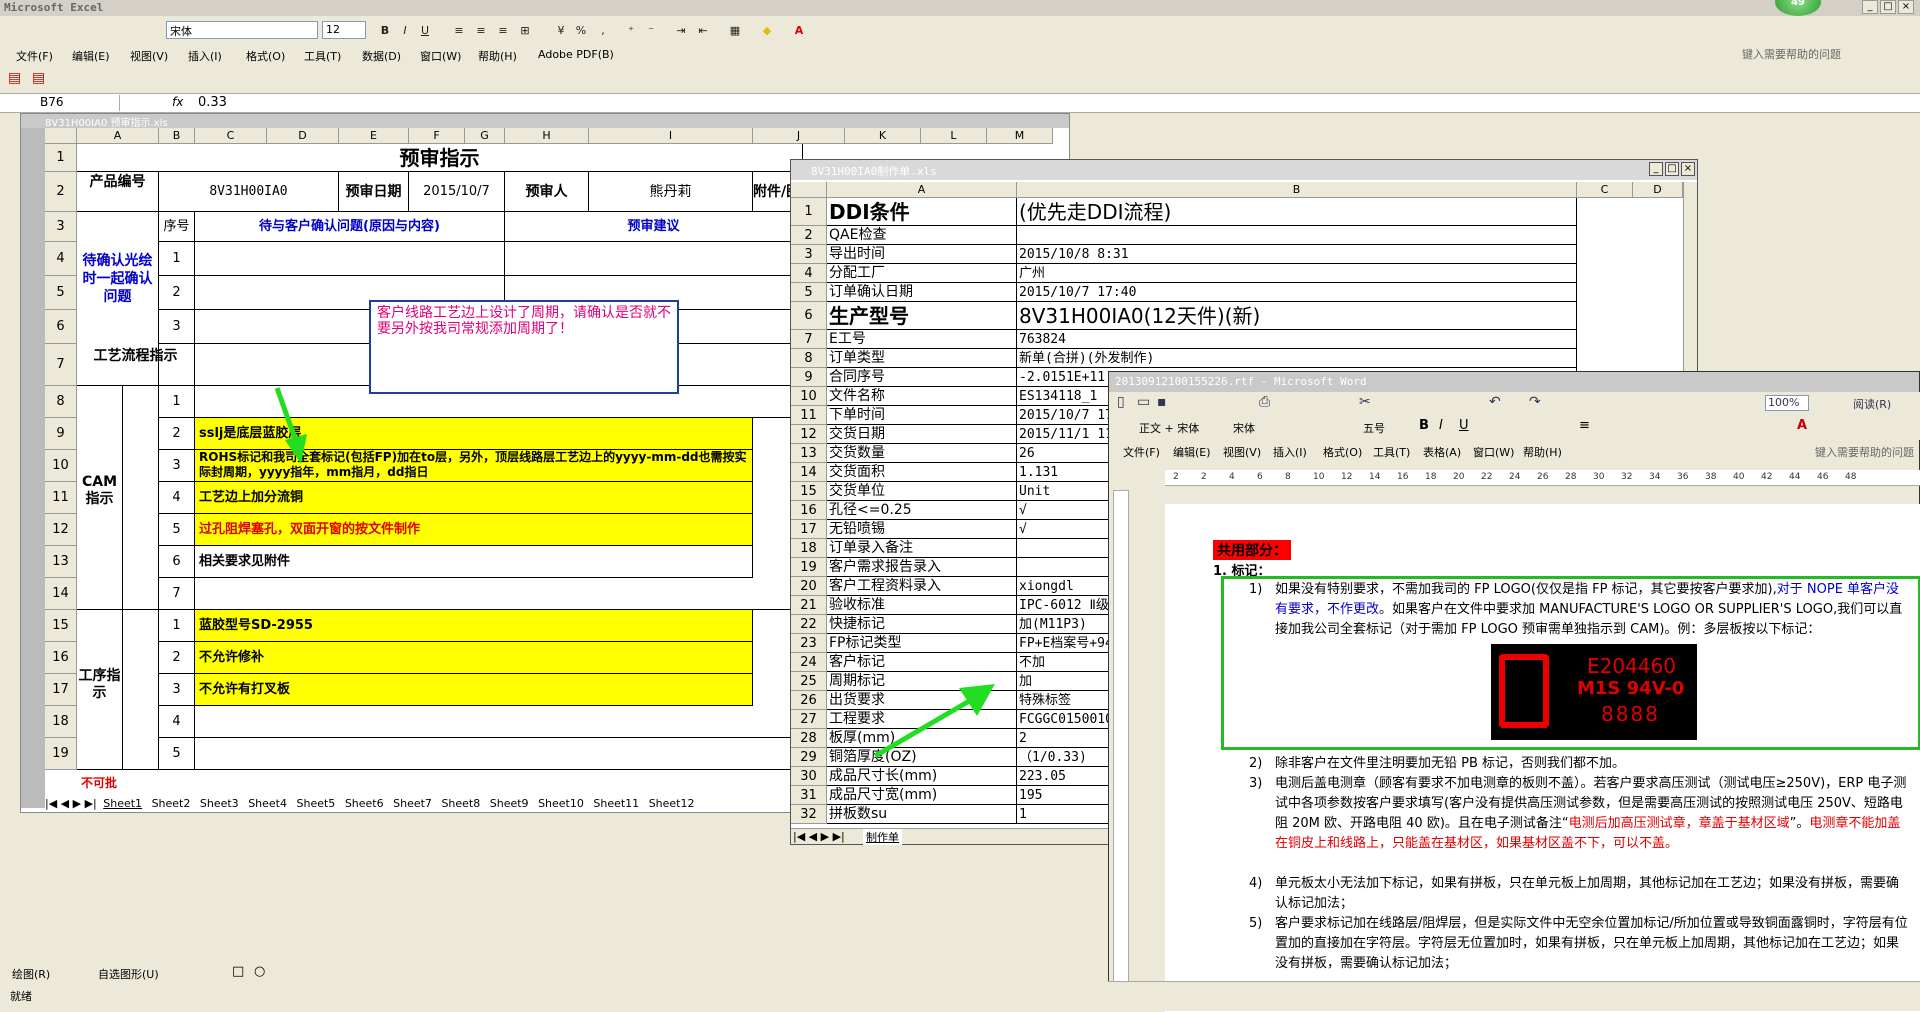  I want to click on word-bold-button: B, so click(1424, 425).